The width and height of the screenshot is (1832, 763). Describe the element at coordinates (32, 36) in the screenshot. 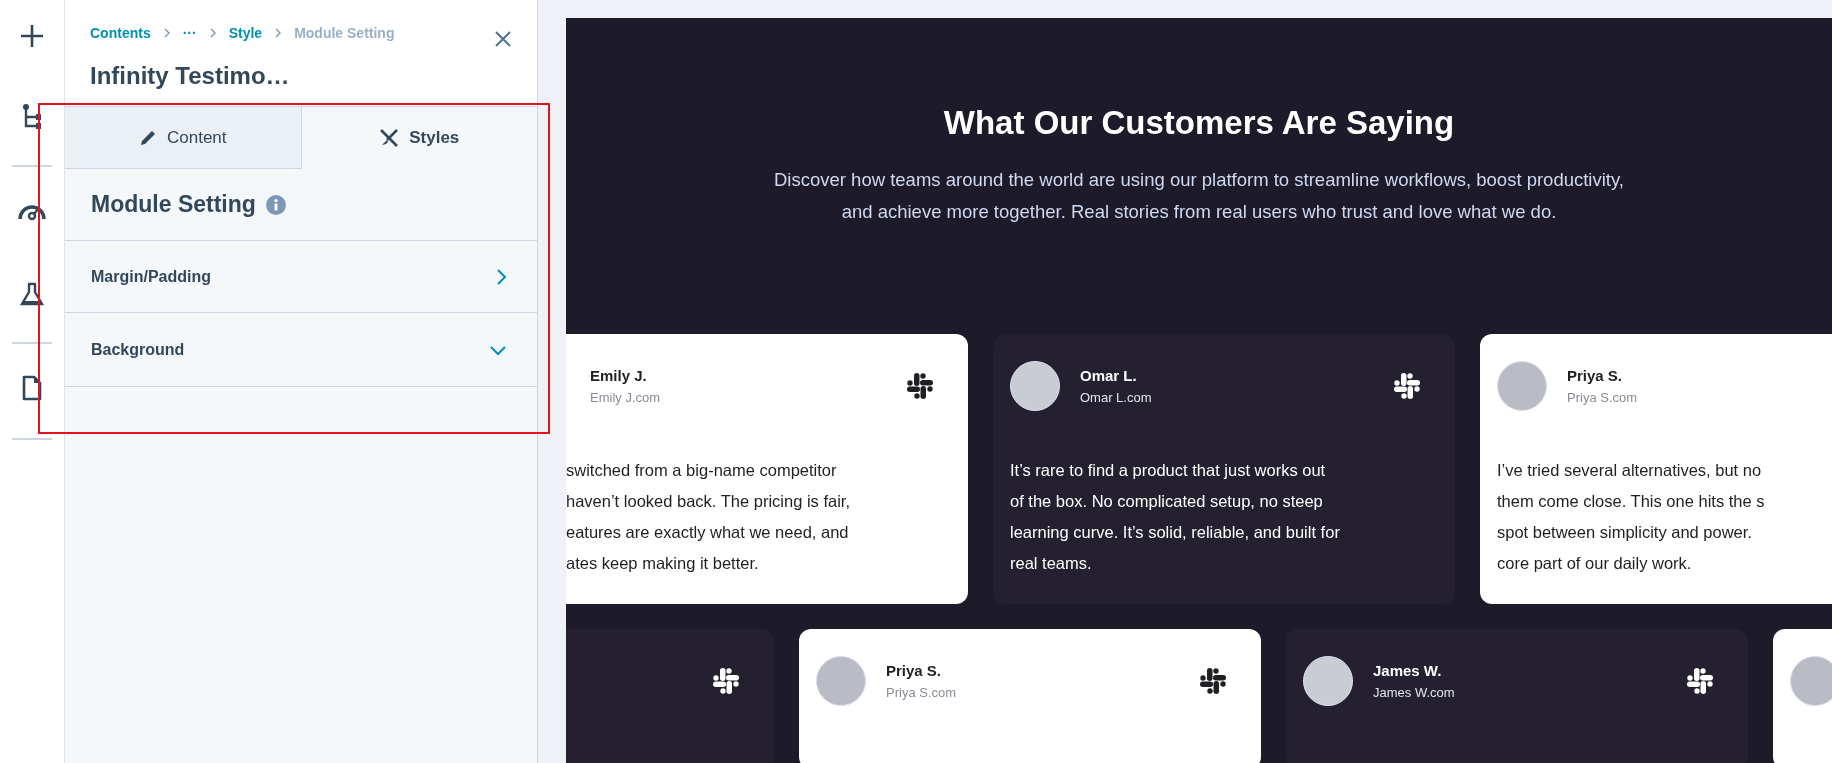

I see `add-icon` at that location.